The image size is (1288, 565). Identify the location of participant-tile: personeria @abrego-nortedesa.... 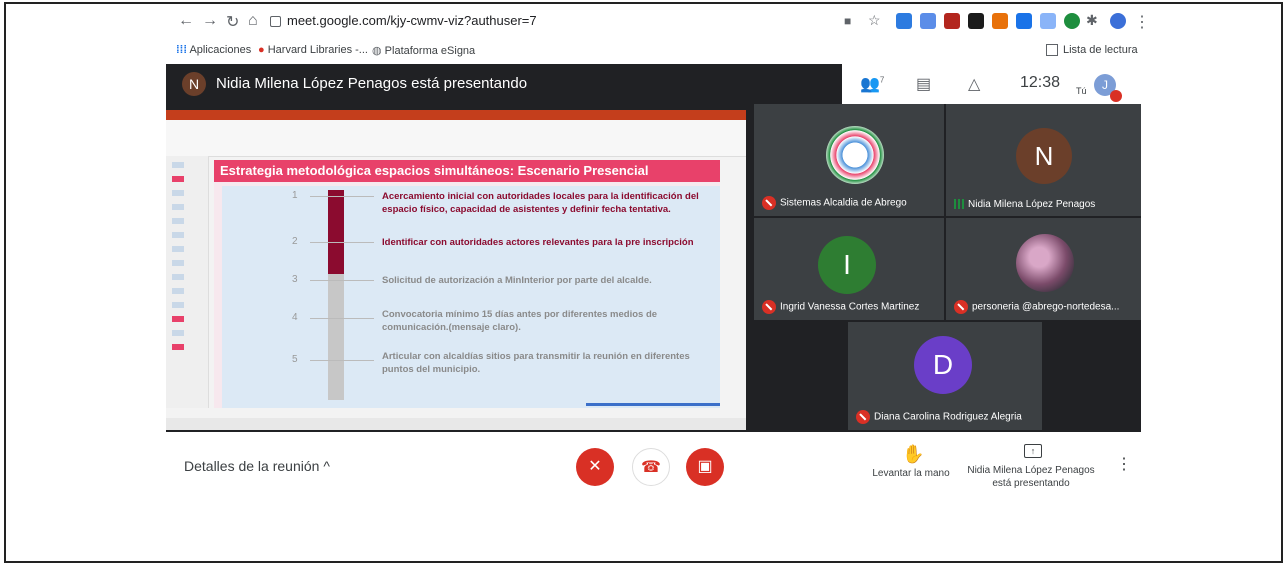
(1043, 269).